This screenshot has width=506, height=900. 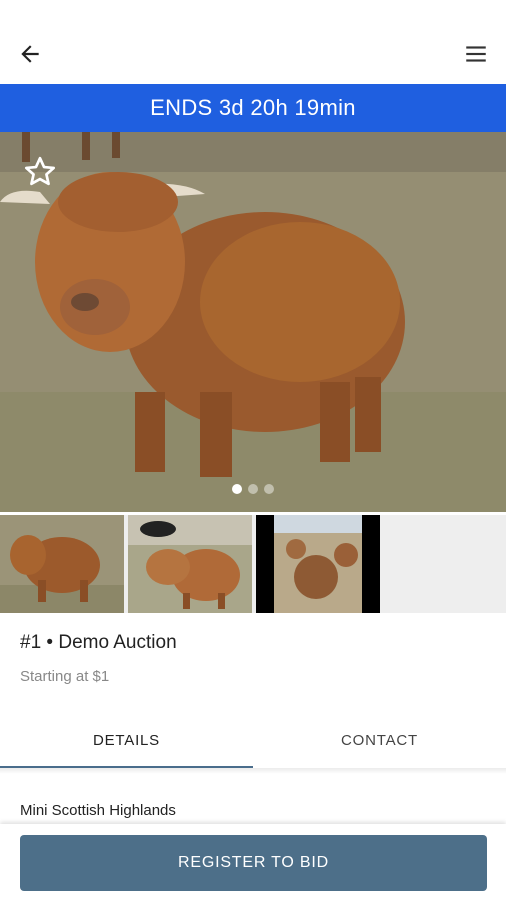 What do you see at coordinates (253, 42) in the screenshot?
I see `app-bar` at bounding box center [253, 42].